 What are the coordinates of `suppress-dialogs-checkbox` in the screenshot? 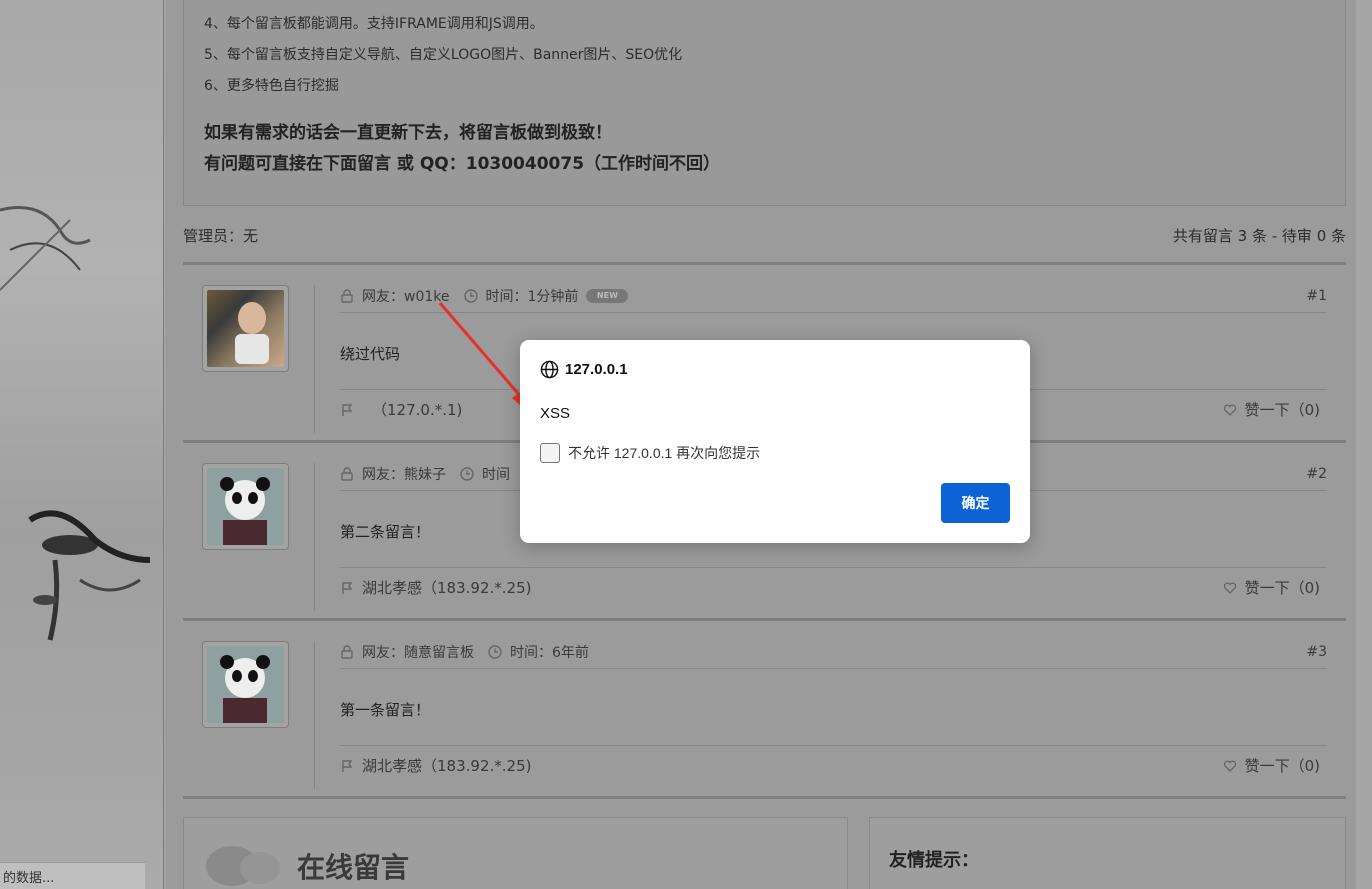 It's located at (550, 453).